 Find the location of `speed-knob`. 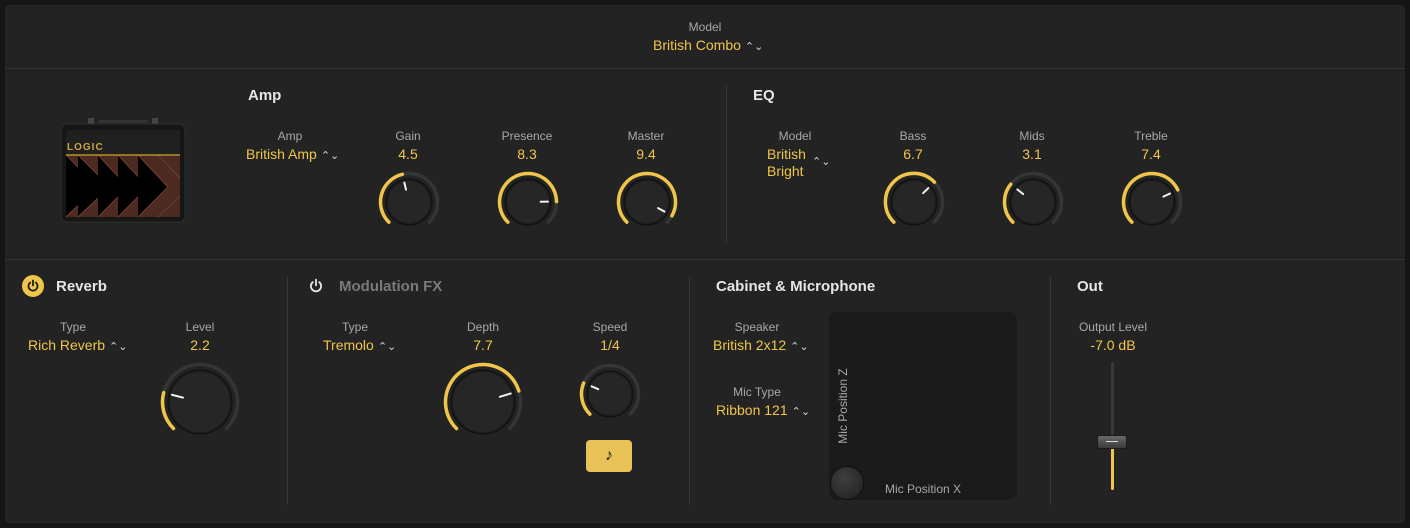

speed-knob is located at coordinates (610, 394).